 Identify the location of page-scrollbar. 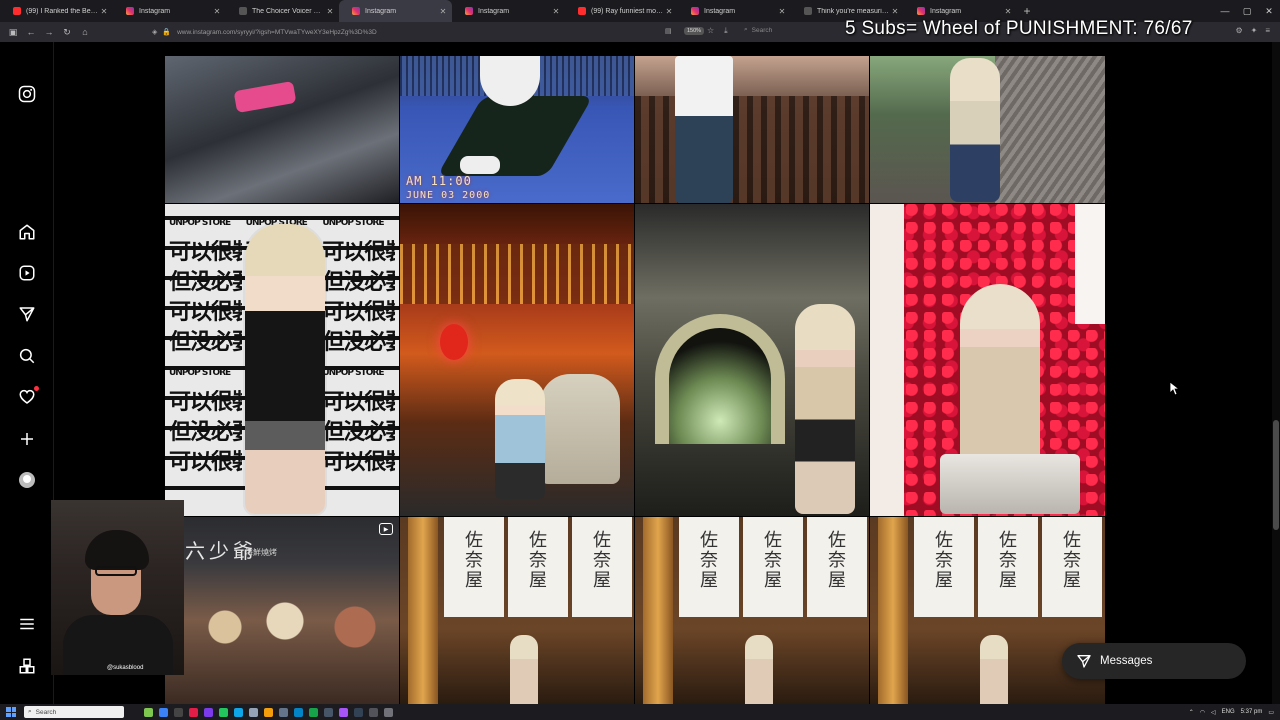
(1276, 373).